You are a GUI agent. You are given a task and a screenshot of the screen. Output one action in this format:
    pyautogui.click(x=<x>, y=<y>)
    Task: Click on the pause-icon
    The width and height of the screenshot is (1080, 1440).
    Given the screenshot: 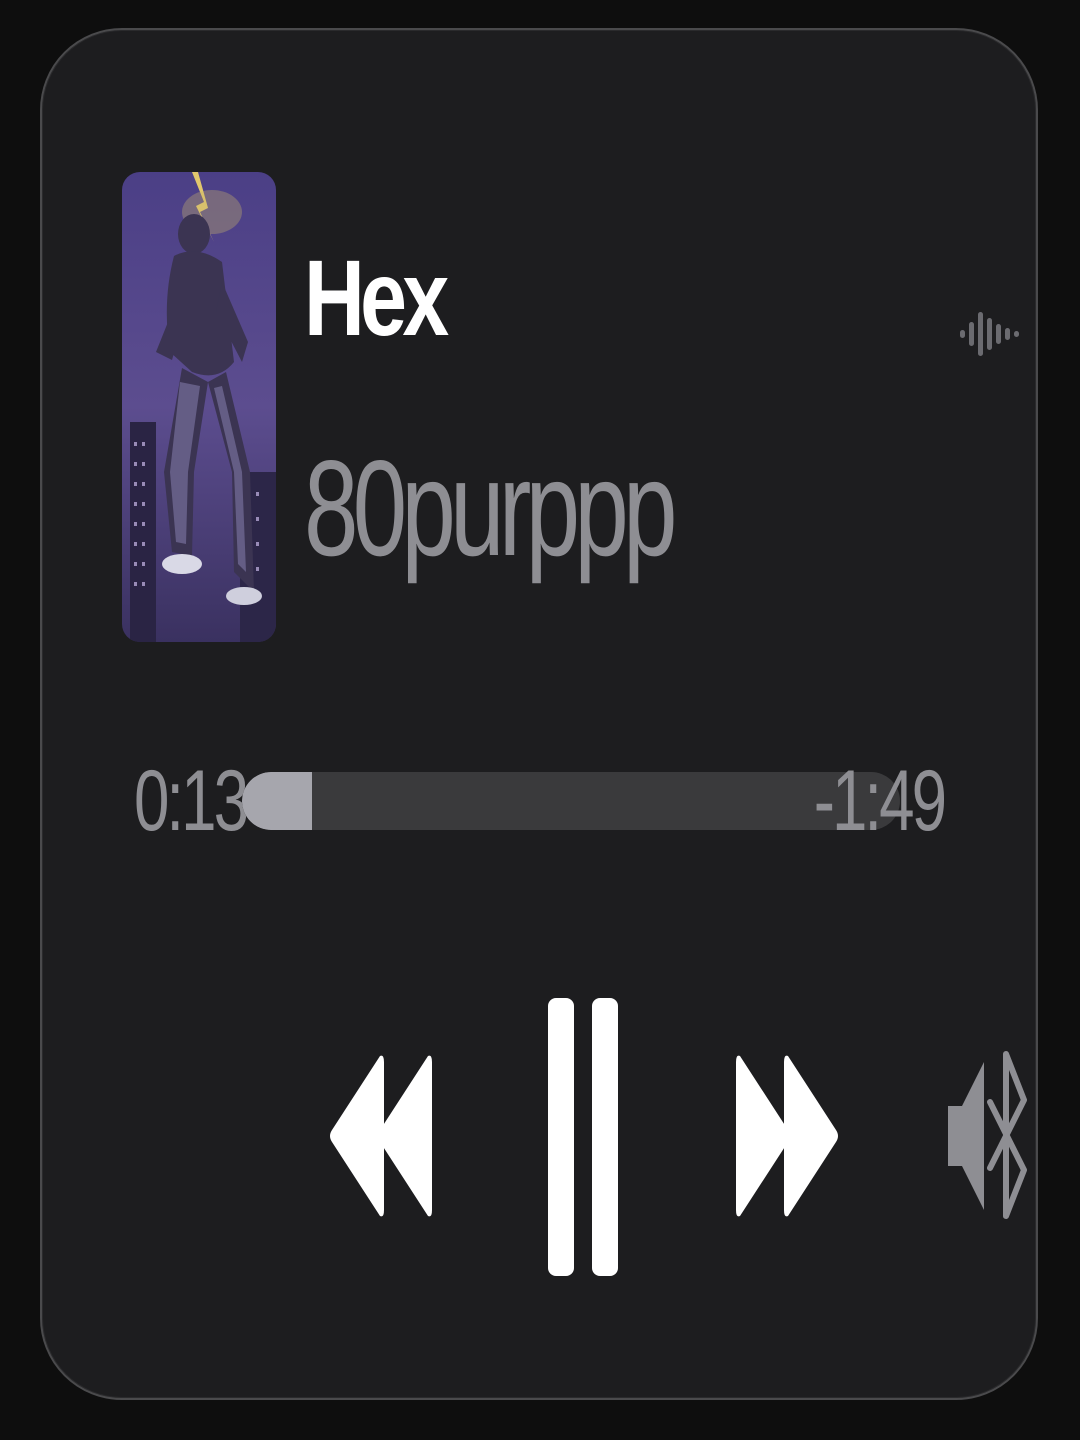 What is the action you would take?
    pyautogui.click(x=583, y=1137)
    